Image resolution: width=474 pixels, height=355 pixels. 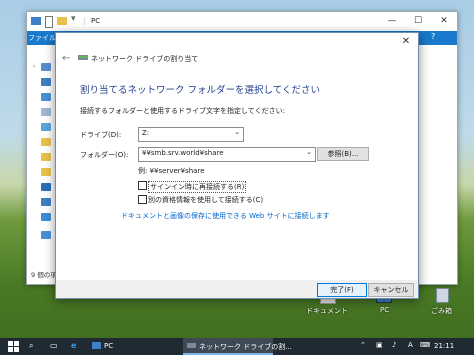 I want to click on onedrive-icon, so click(x=46, y=187).